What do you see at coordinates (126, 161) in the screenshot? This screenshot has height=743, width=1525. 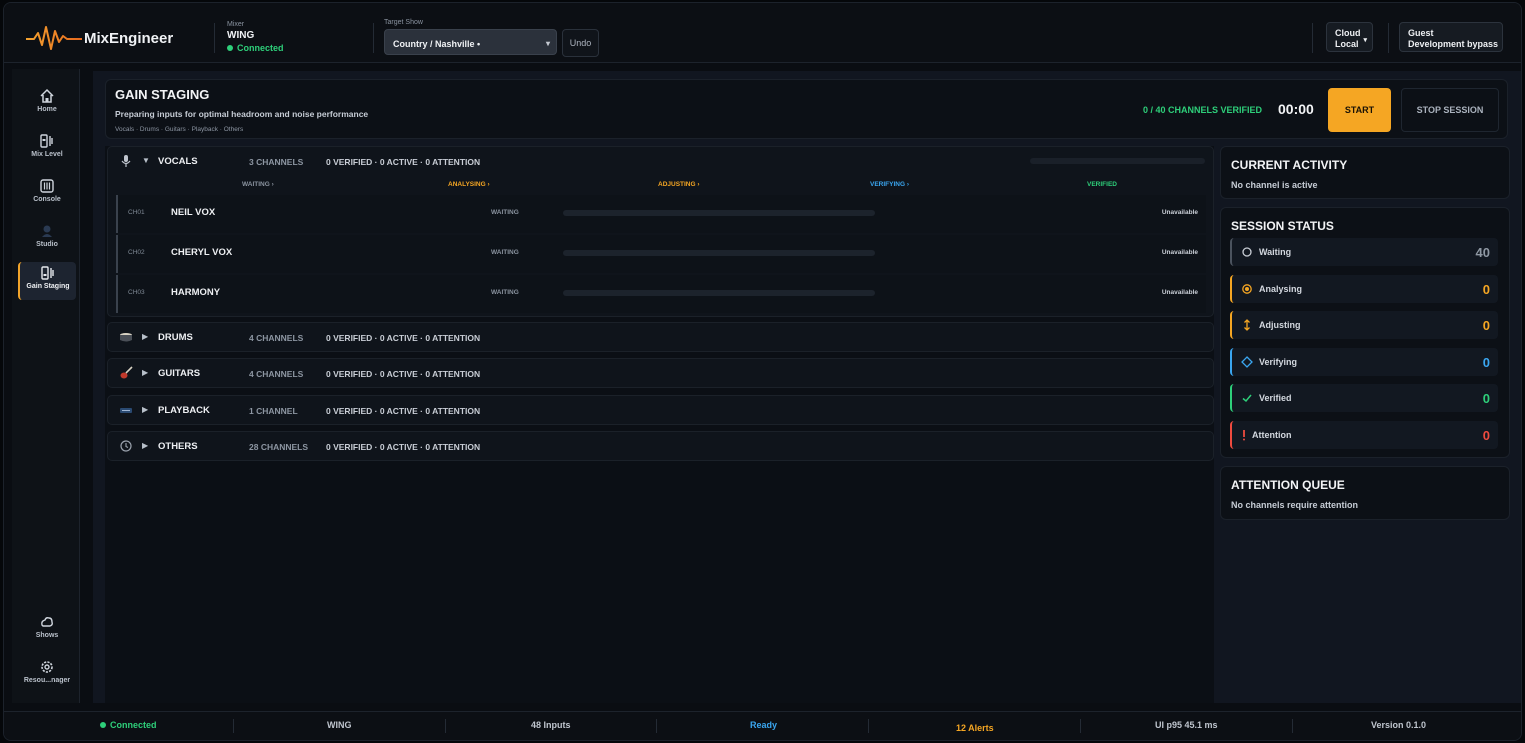 I see `microphone-icon` at bounding box center [126, 161].